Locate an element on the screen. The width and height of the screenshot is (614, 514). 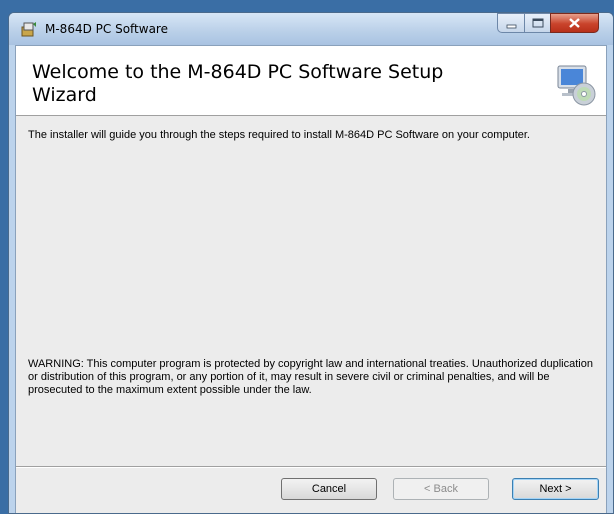
next-button: Next > is located at coordinates (555, 489).